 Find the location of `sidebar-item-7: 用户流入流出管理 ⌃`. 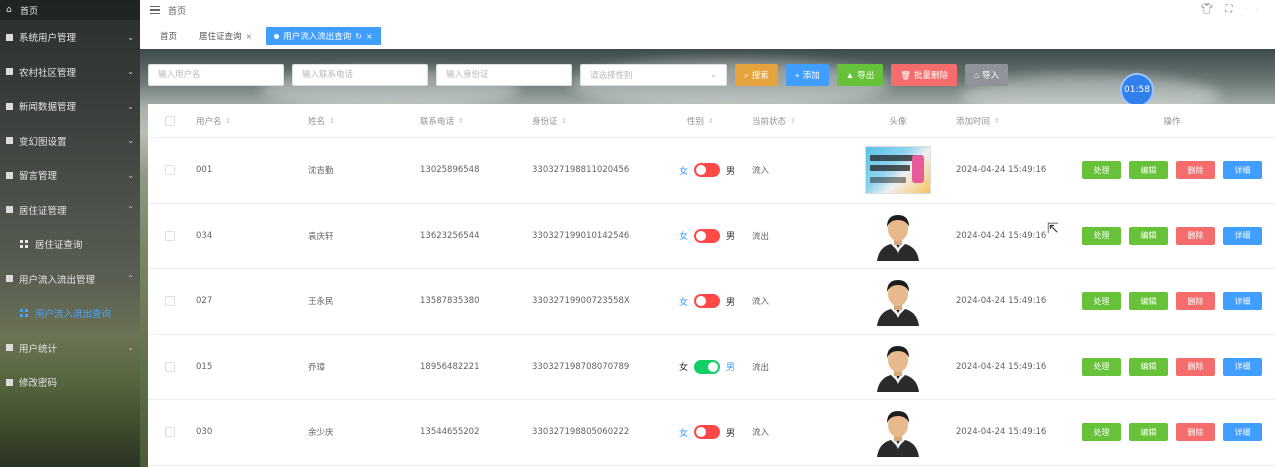

sidebar-item-7: 用户流入流出管理 ⌃ is located at coordinates (70, 279).